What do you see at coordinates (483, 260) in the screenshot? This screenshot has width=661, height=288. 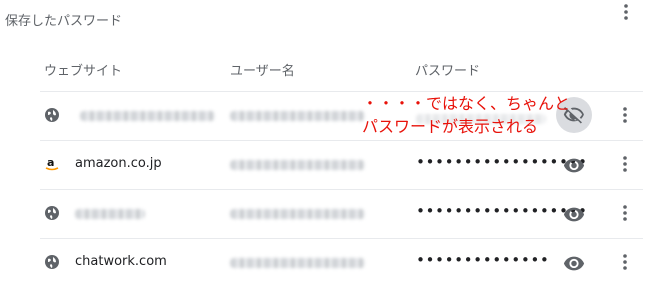 I see `password-masked: ••••••••••••••` at bounding box center [483, 260].